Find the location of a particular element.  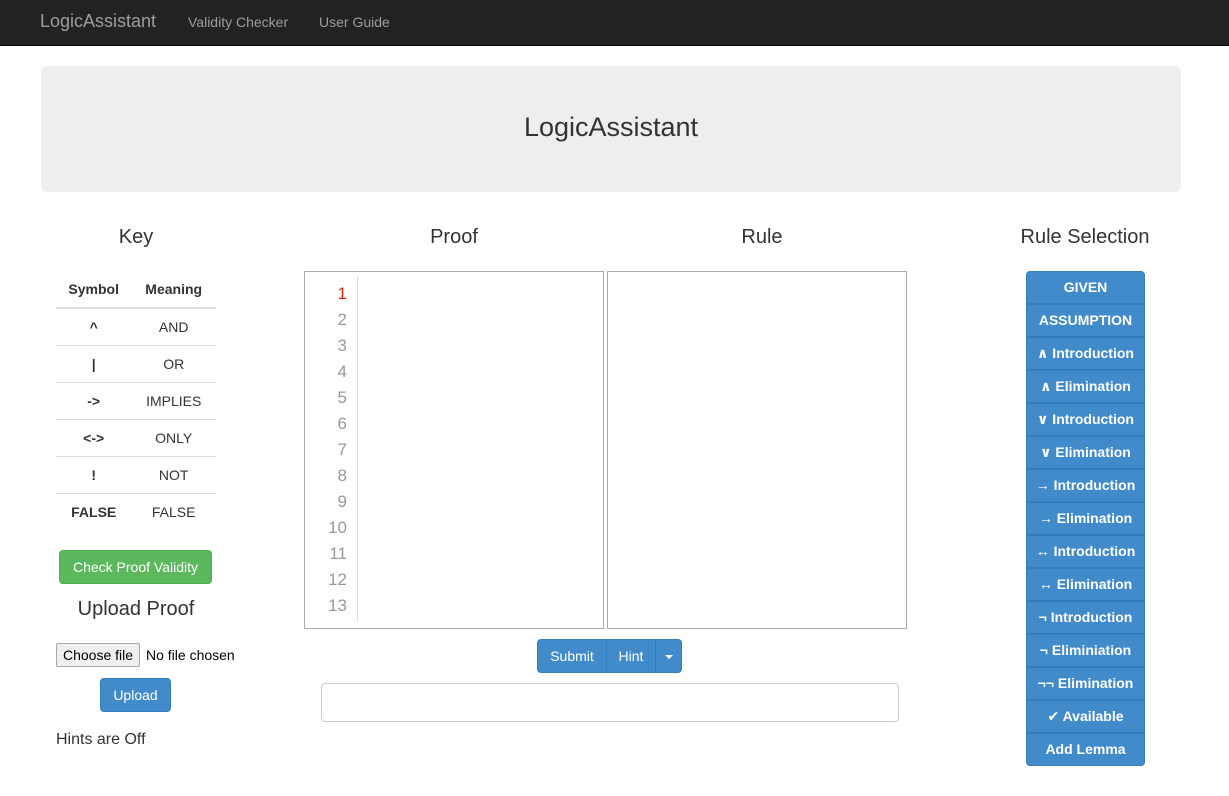

file-status-text: No file chosen is located at coordinates (190, 655).